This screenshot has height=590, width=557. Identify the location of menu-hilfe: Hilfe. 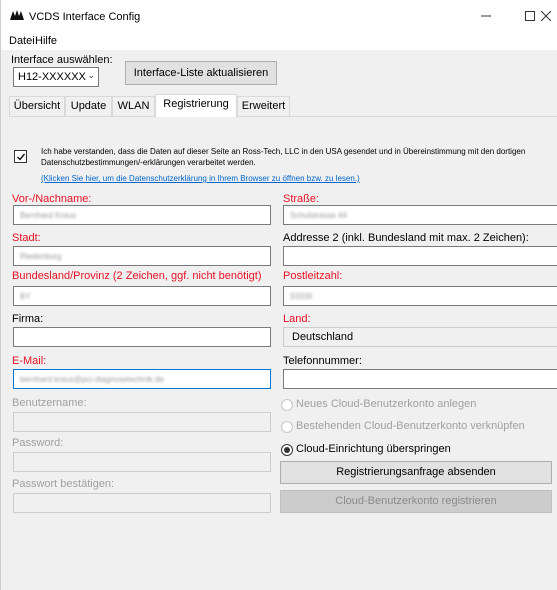
(46, 41).